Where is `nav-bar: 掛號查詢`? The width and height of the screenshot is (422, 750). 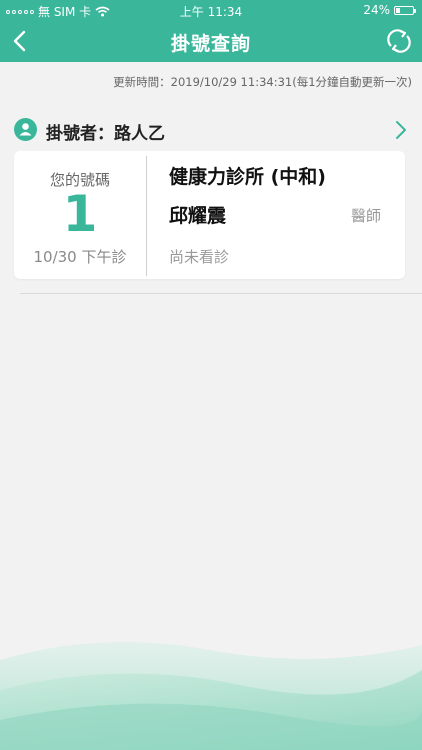
nav-bar: 掛號查詢 is located at coordinates (211, 41).